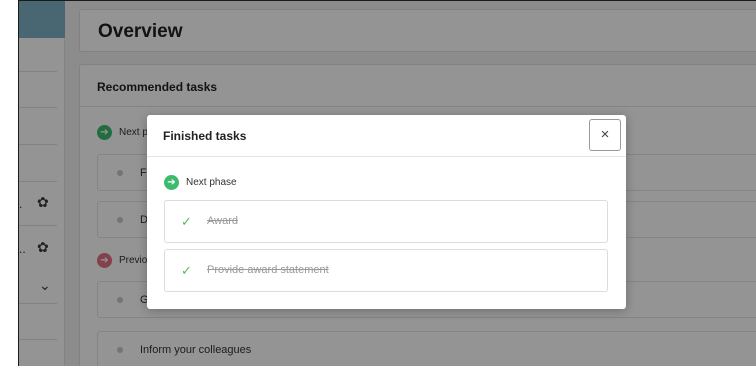  Describe the element at coordinates (386, 270) in the screenshot. I see `completed-task: ✓ Provide award statement` at that location.